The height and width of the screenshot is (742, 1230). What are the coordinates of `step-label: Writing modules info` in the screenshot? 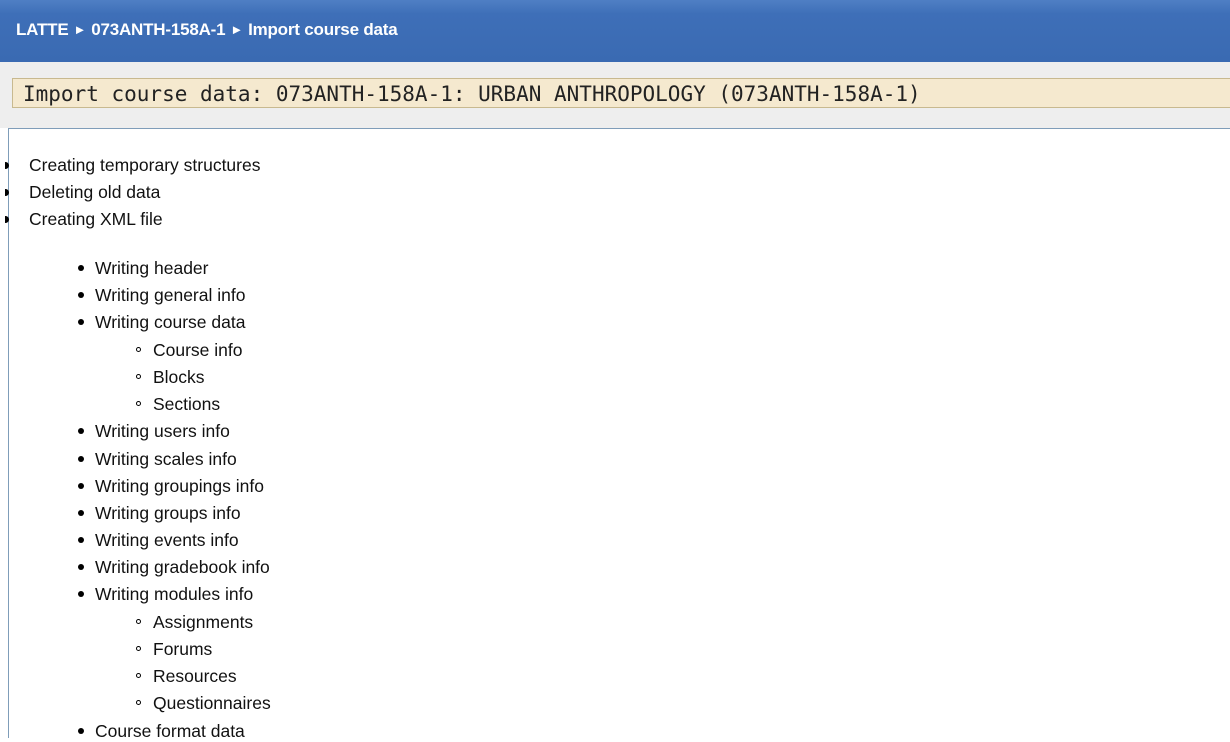 It's located at (174, 594).